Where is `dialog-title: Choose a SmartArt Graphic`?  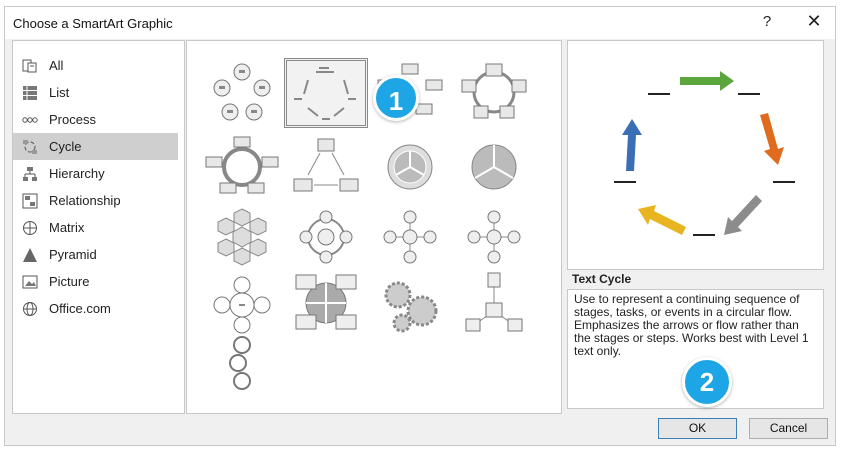 dialog-title: Choose a SmartArt Graphic is located at coordinates (93, 23).